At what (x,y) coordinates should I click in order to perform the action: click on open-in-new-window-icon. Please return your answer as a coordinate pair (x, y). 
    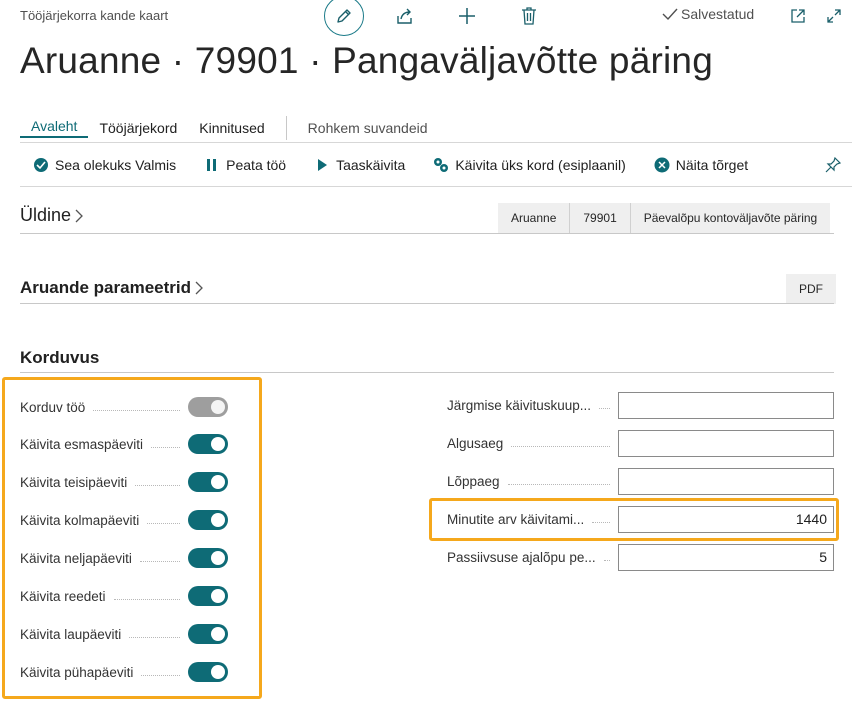
    Looking at the image, I should click on (798, 16).